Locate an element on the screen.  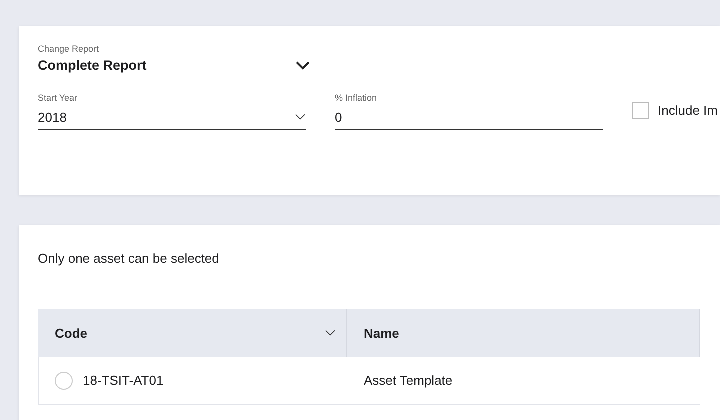
checkbox-label: Include Im is located at coordinates (688, 110).